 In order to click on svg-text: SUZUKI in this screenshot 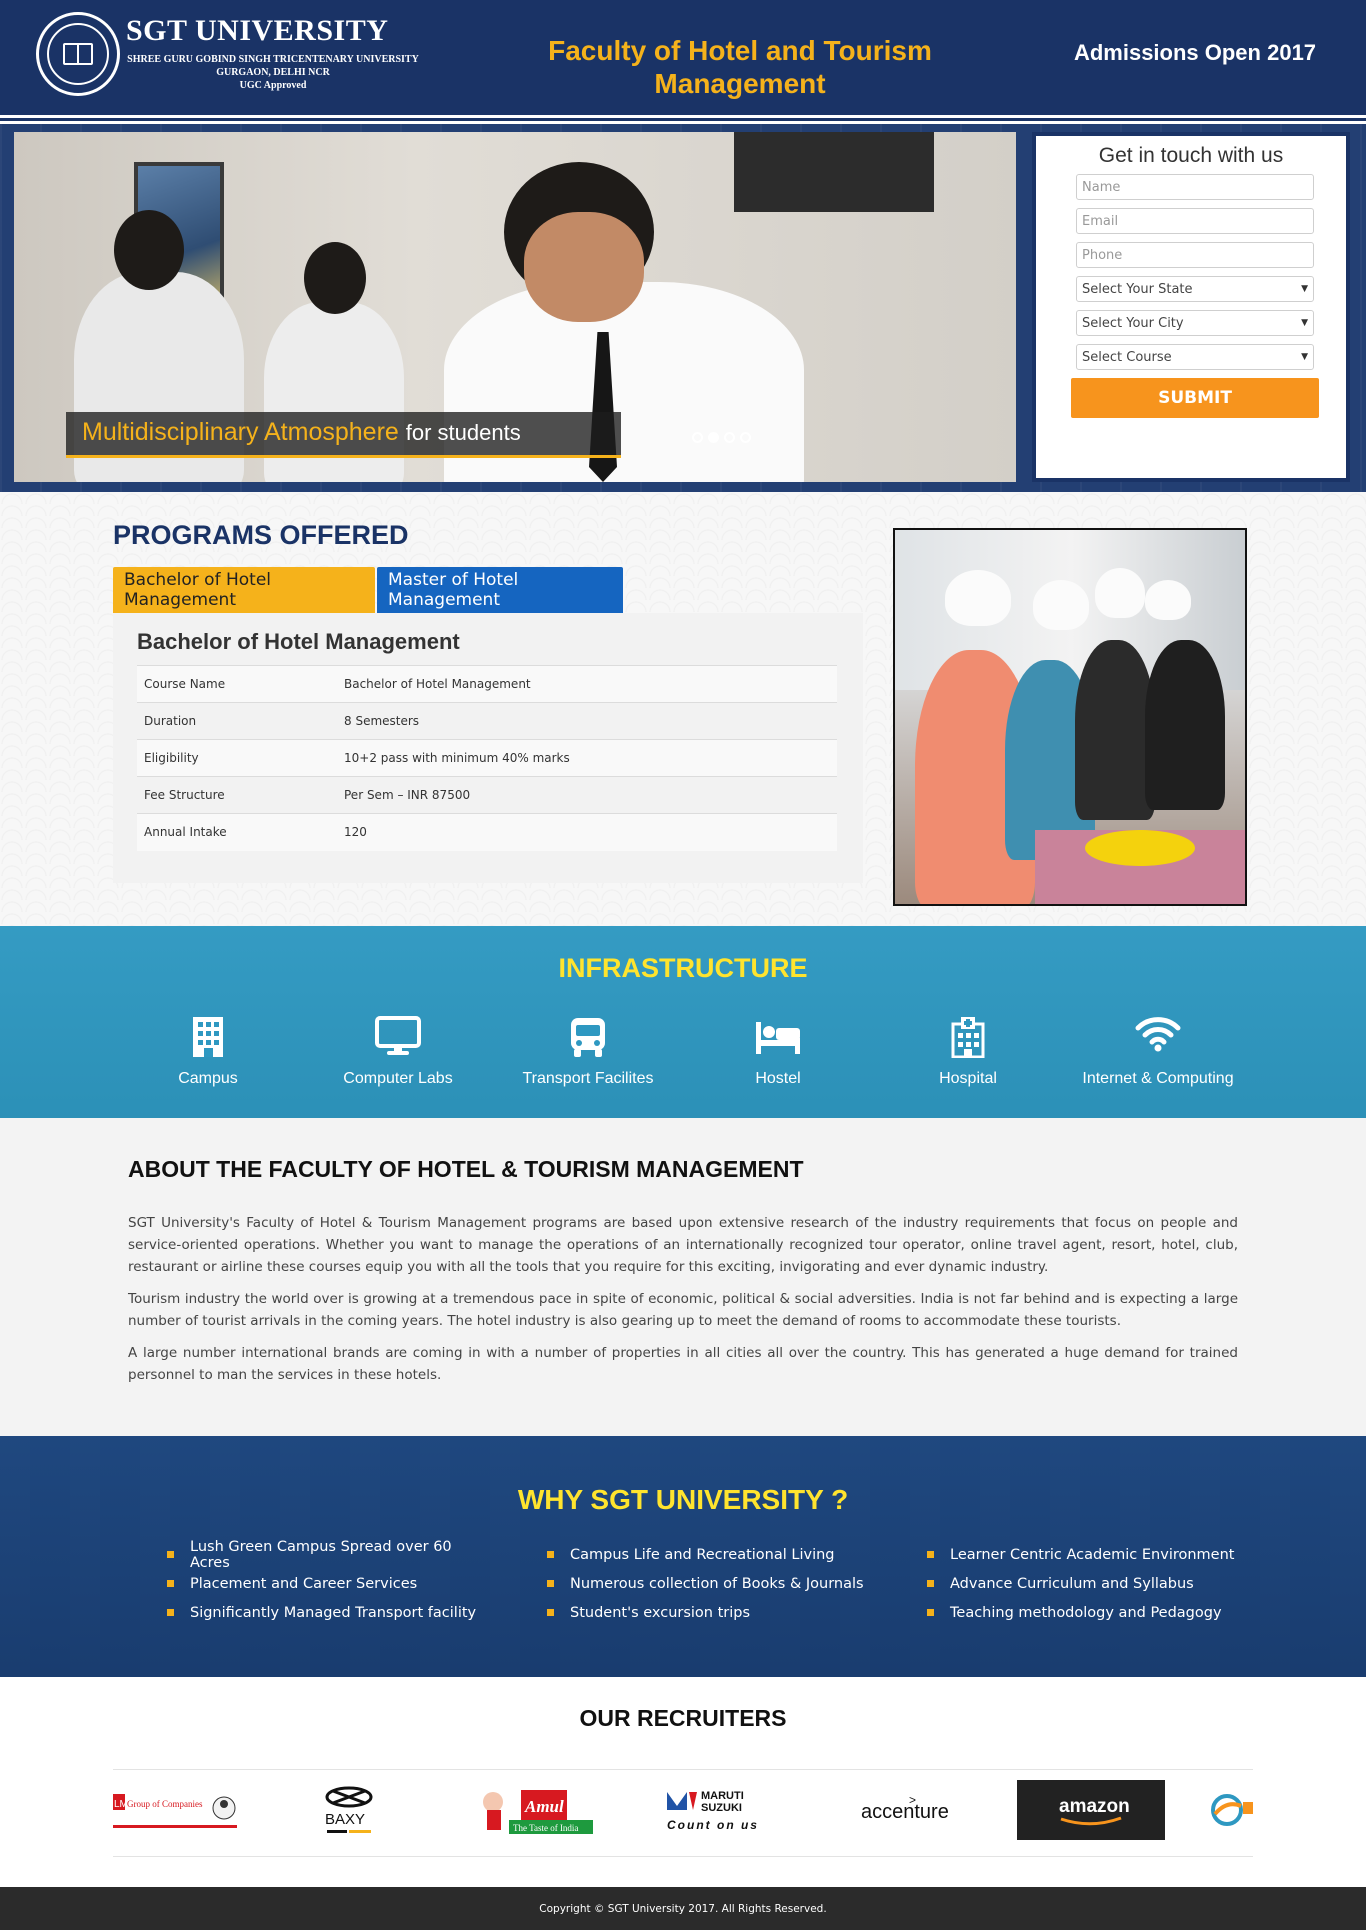, I will do `click(721, 1808)`.